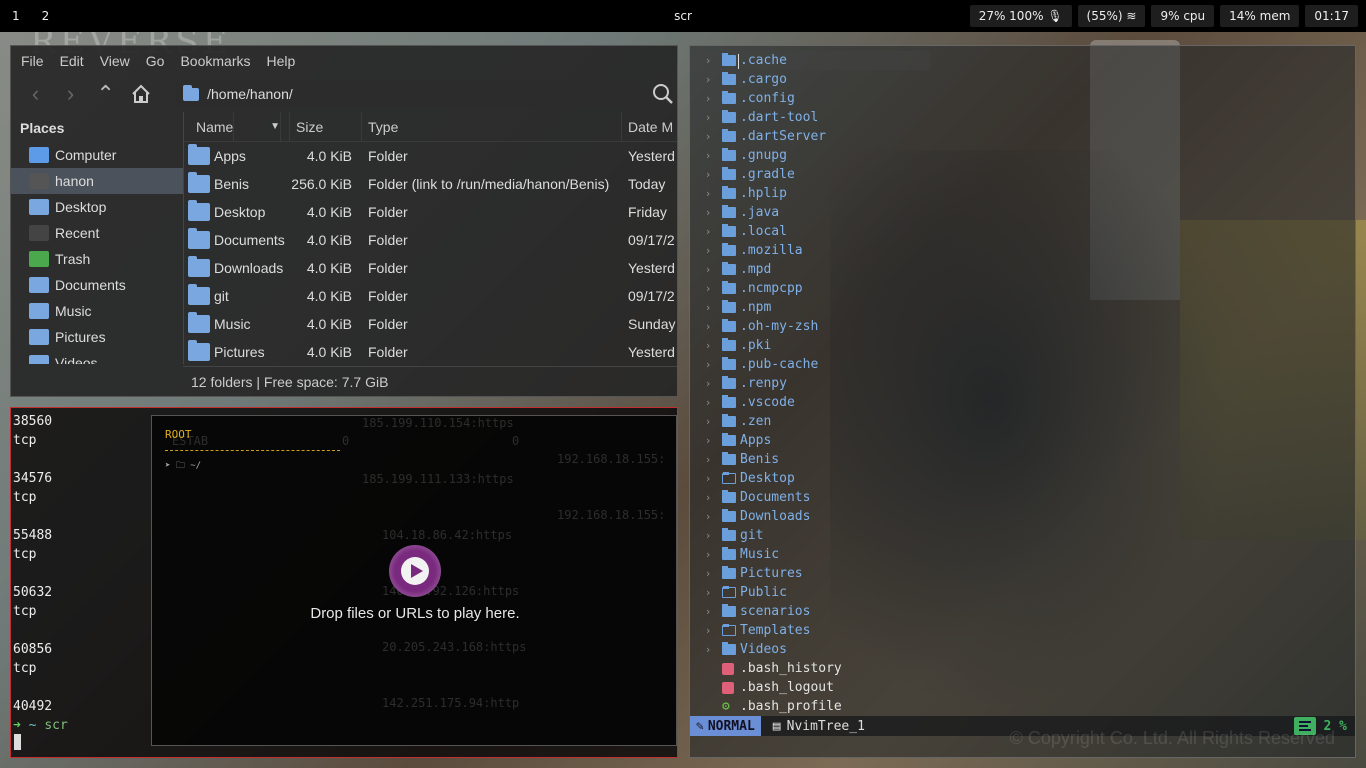  I want to click on tree-node: .bash_history, so click(810, 668).